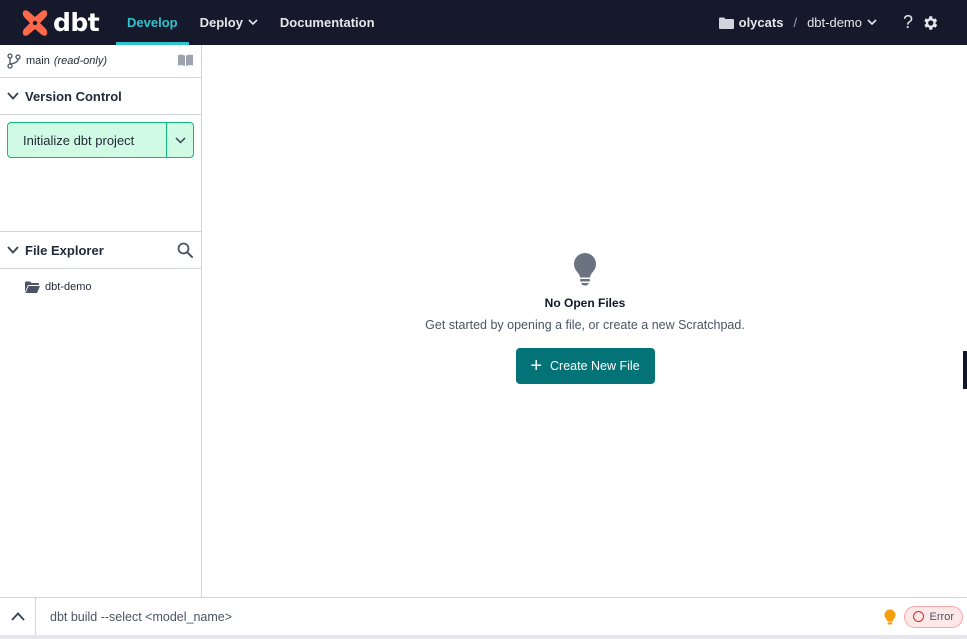 The width and height of the screenshot is (967, 639). Describe the element at coordinates (76, 22) in the screenshot. I see `brand-name: dbt` at that location.